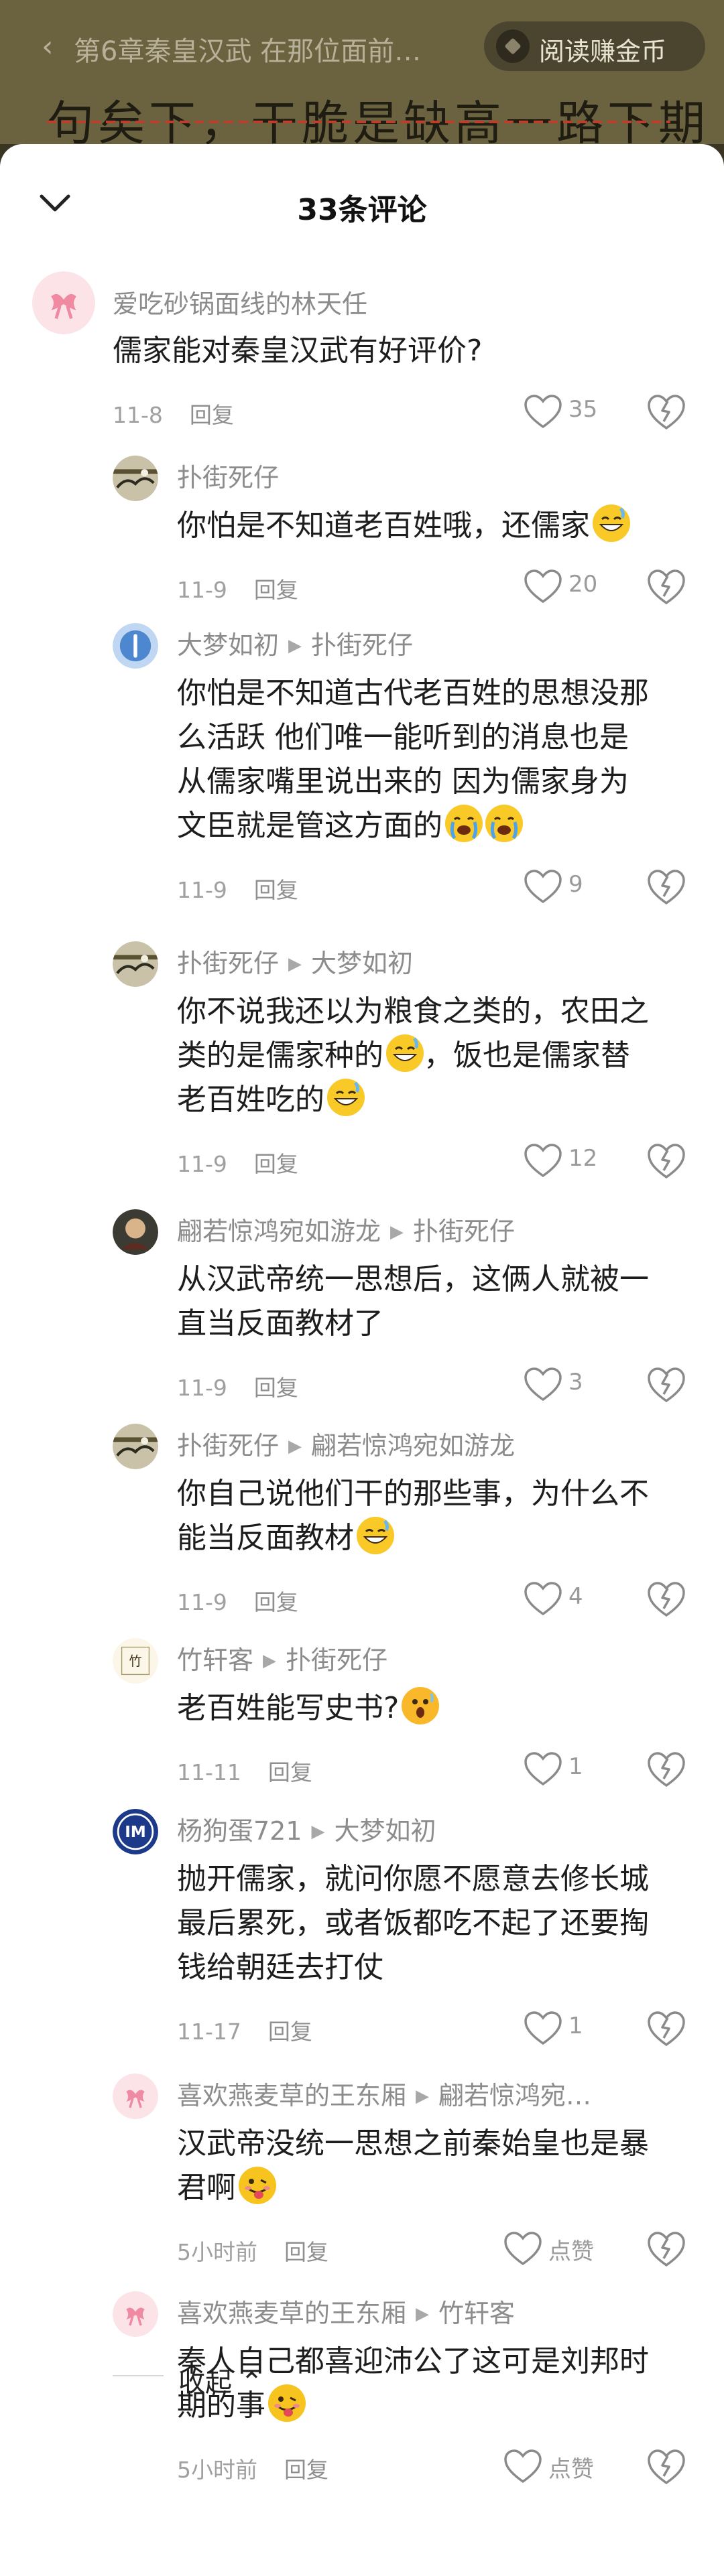 This screenshot has height=2576, width=724. I want to click on comment-username: 扑街死仔, so click(228, 476).